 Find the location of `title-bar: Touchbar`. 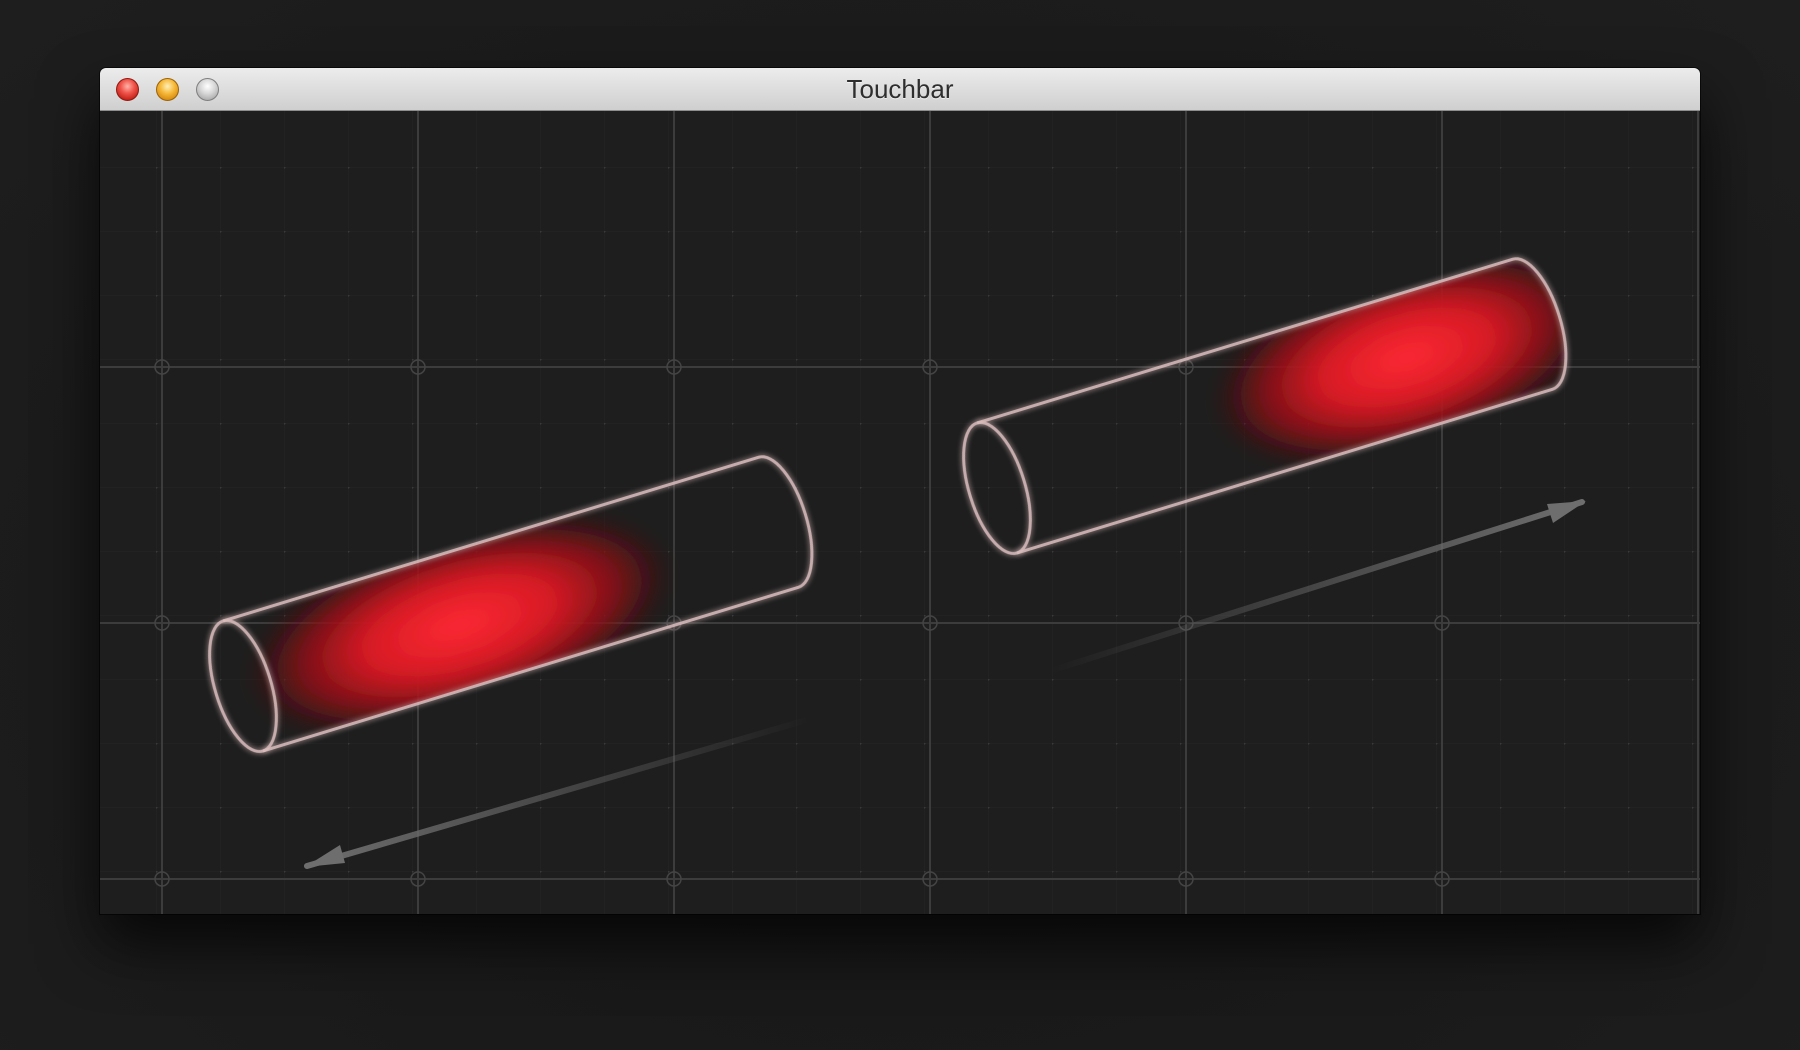

title-bar: Touchbar is located at coordinates (900, 89).